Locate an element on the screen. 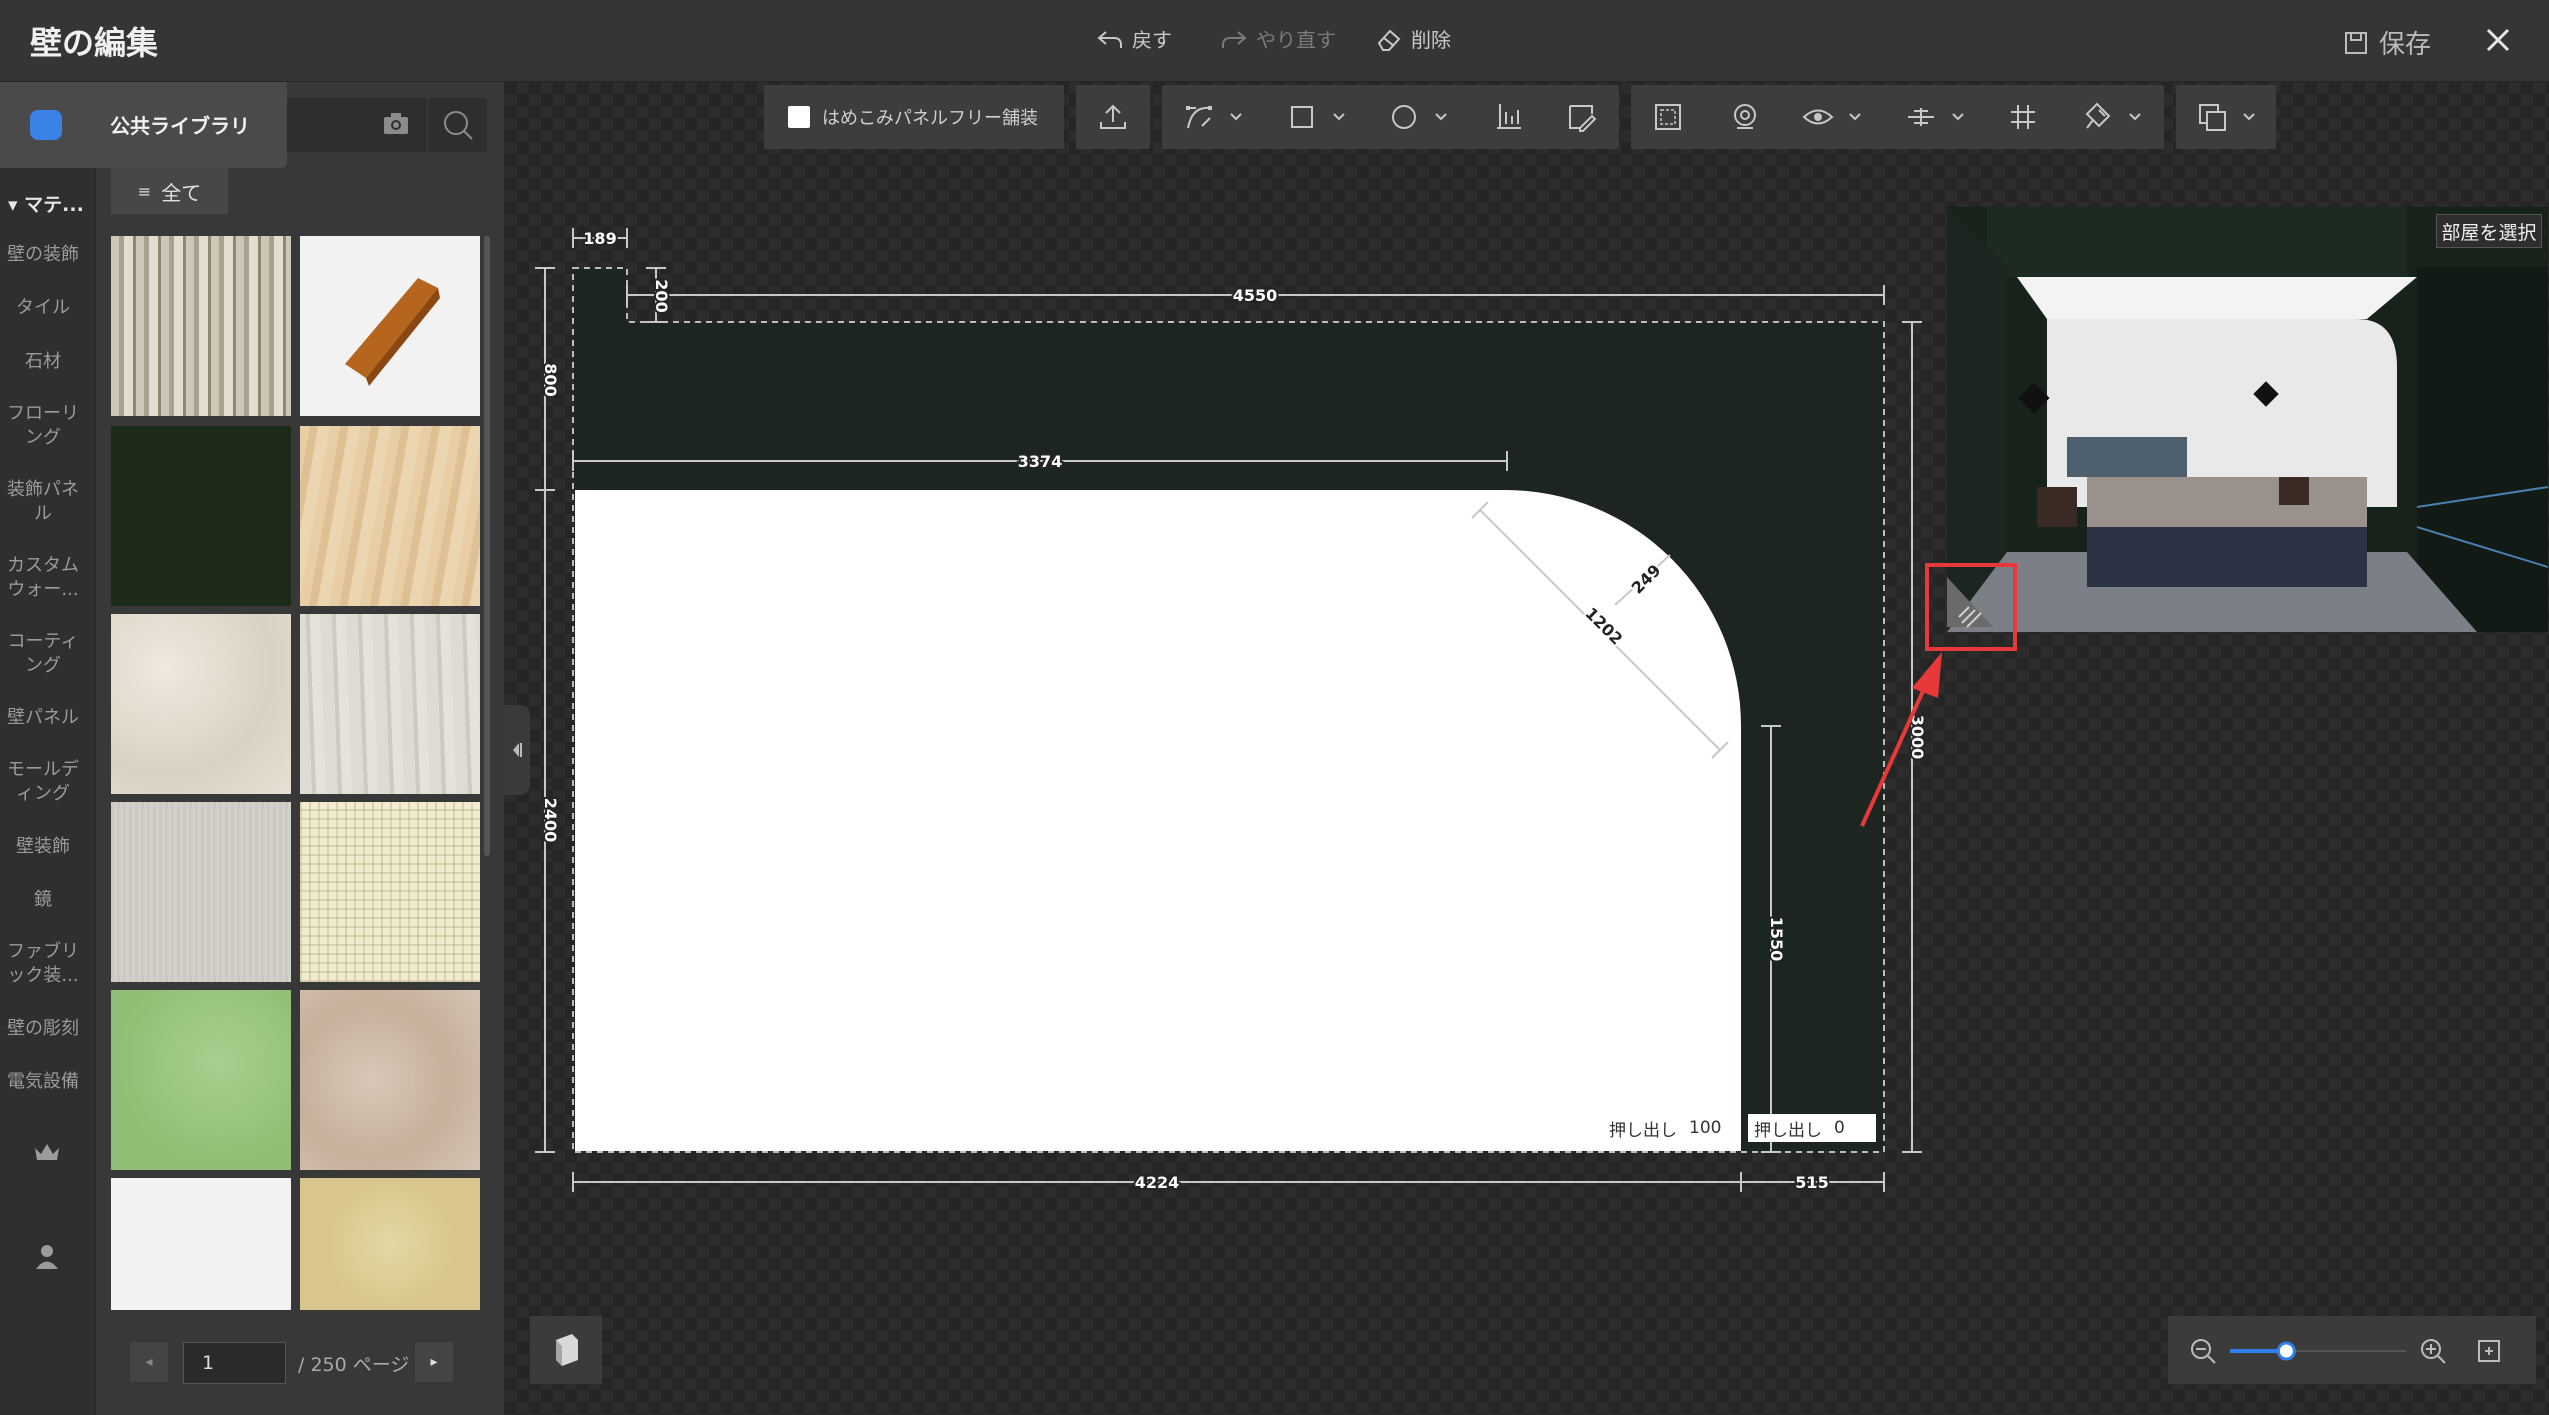  undo-icon is located at coordinates (1109, 39).